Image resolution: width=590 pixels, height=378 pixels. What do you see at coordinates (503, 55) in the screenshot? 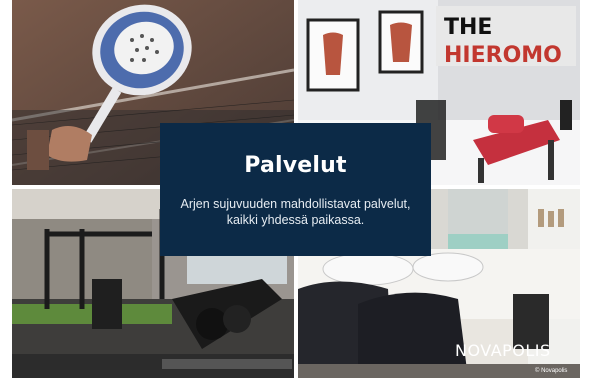
I see `sign-line2: HIEROMO` at bounding box center [503, 55].